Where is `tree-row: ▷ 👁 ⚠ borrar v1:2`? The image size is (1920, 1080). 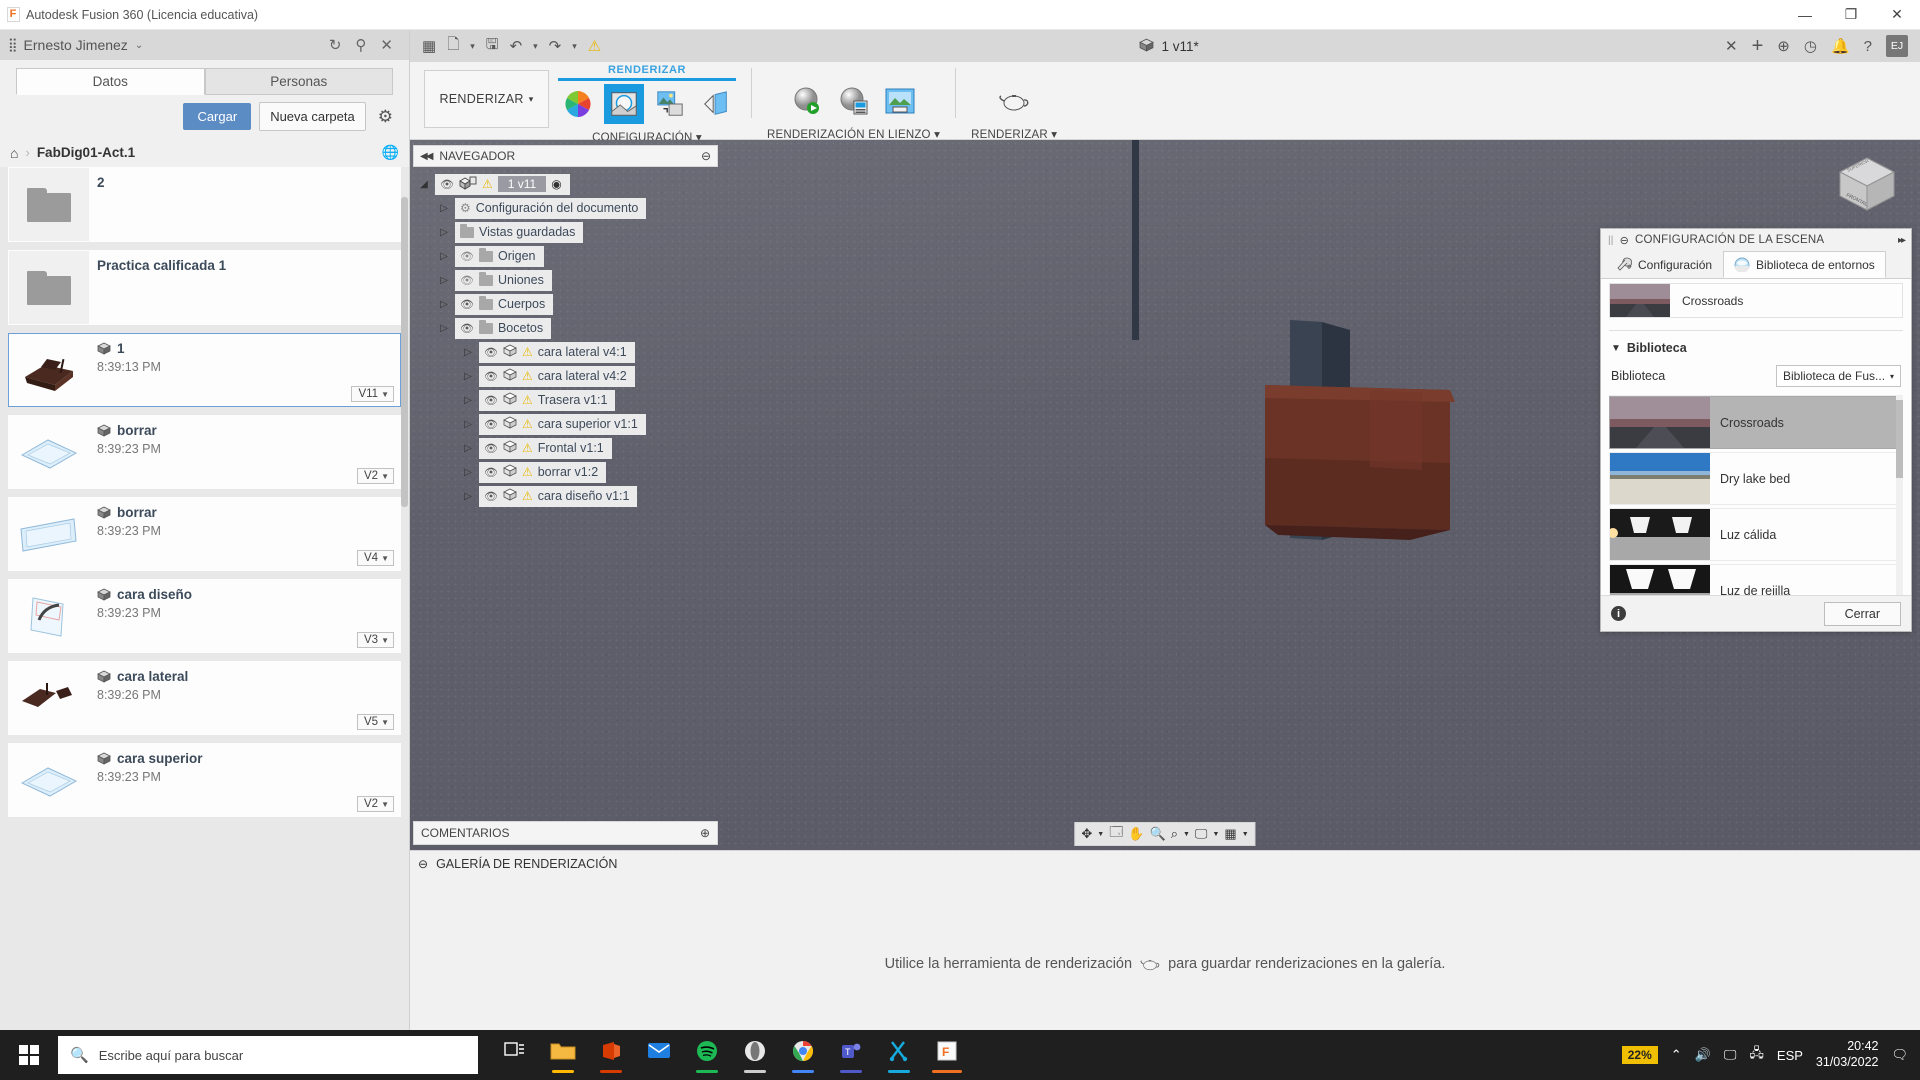
tree-row: ▷ 👁 ⚠ borrar v1:2 is located at coordinates (565, 472).